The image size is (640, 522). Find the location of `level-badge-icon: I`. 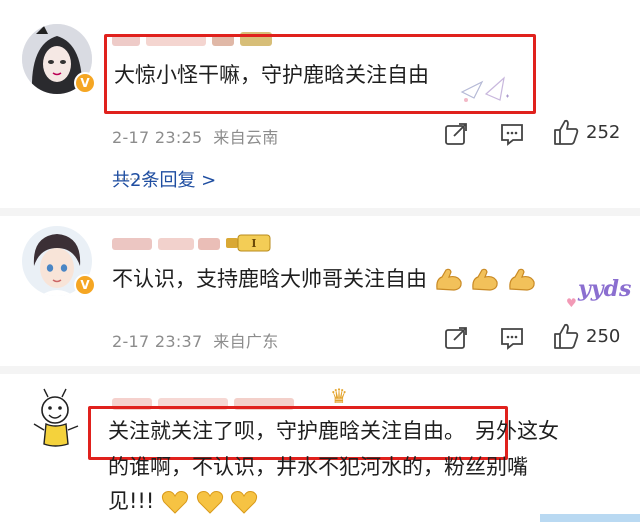

level-badge-icon: I is located at coordinates (248, 243).